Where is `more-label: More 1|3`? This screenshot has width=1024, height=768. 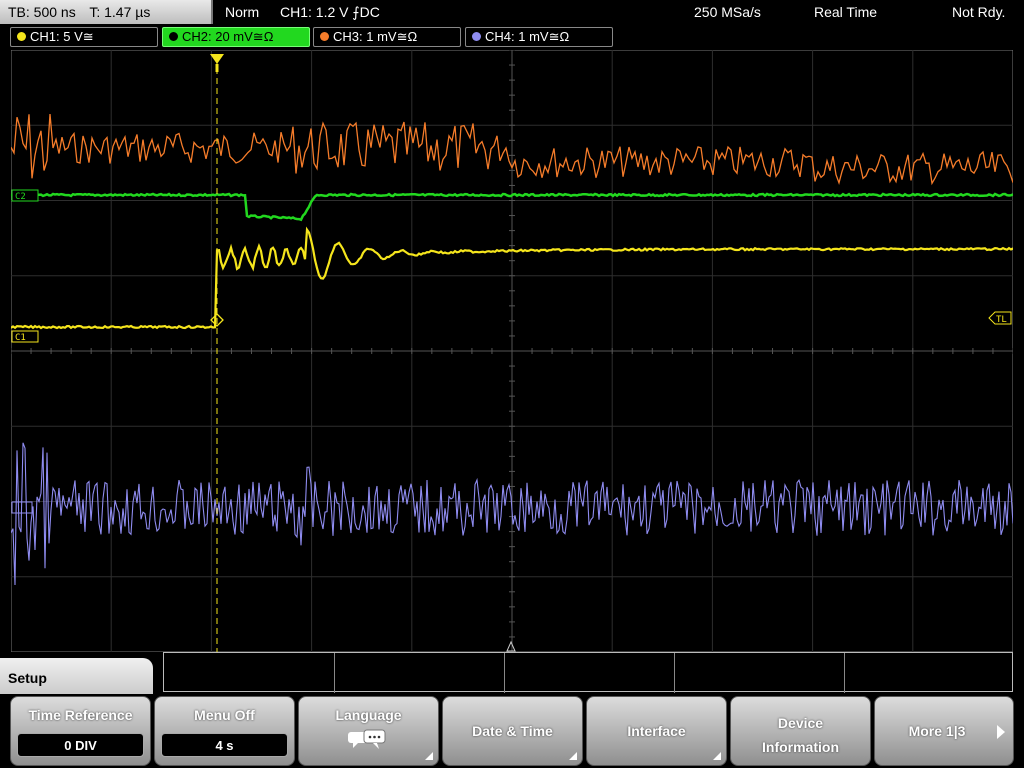 more-label: More 1|3 is located at coordinates (937, 731).